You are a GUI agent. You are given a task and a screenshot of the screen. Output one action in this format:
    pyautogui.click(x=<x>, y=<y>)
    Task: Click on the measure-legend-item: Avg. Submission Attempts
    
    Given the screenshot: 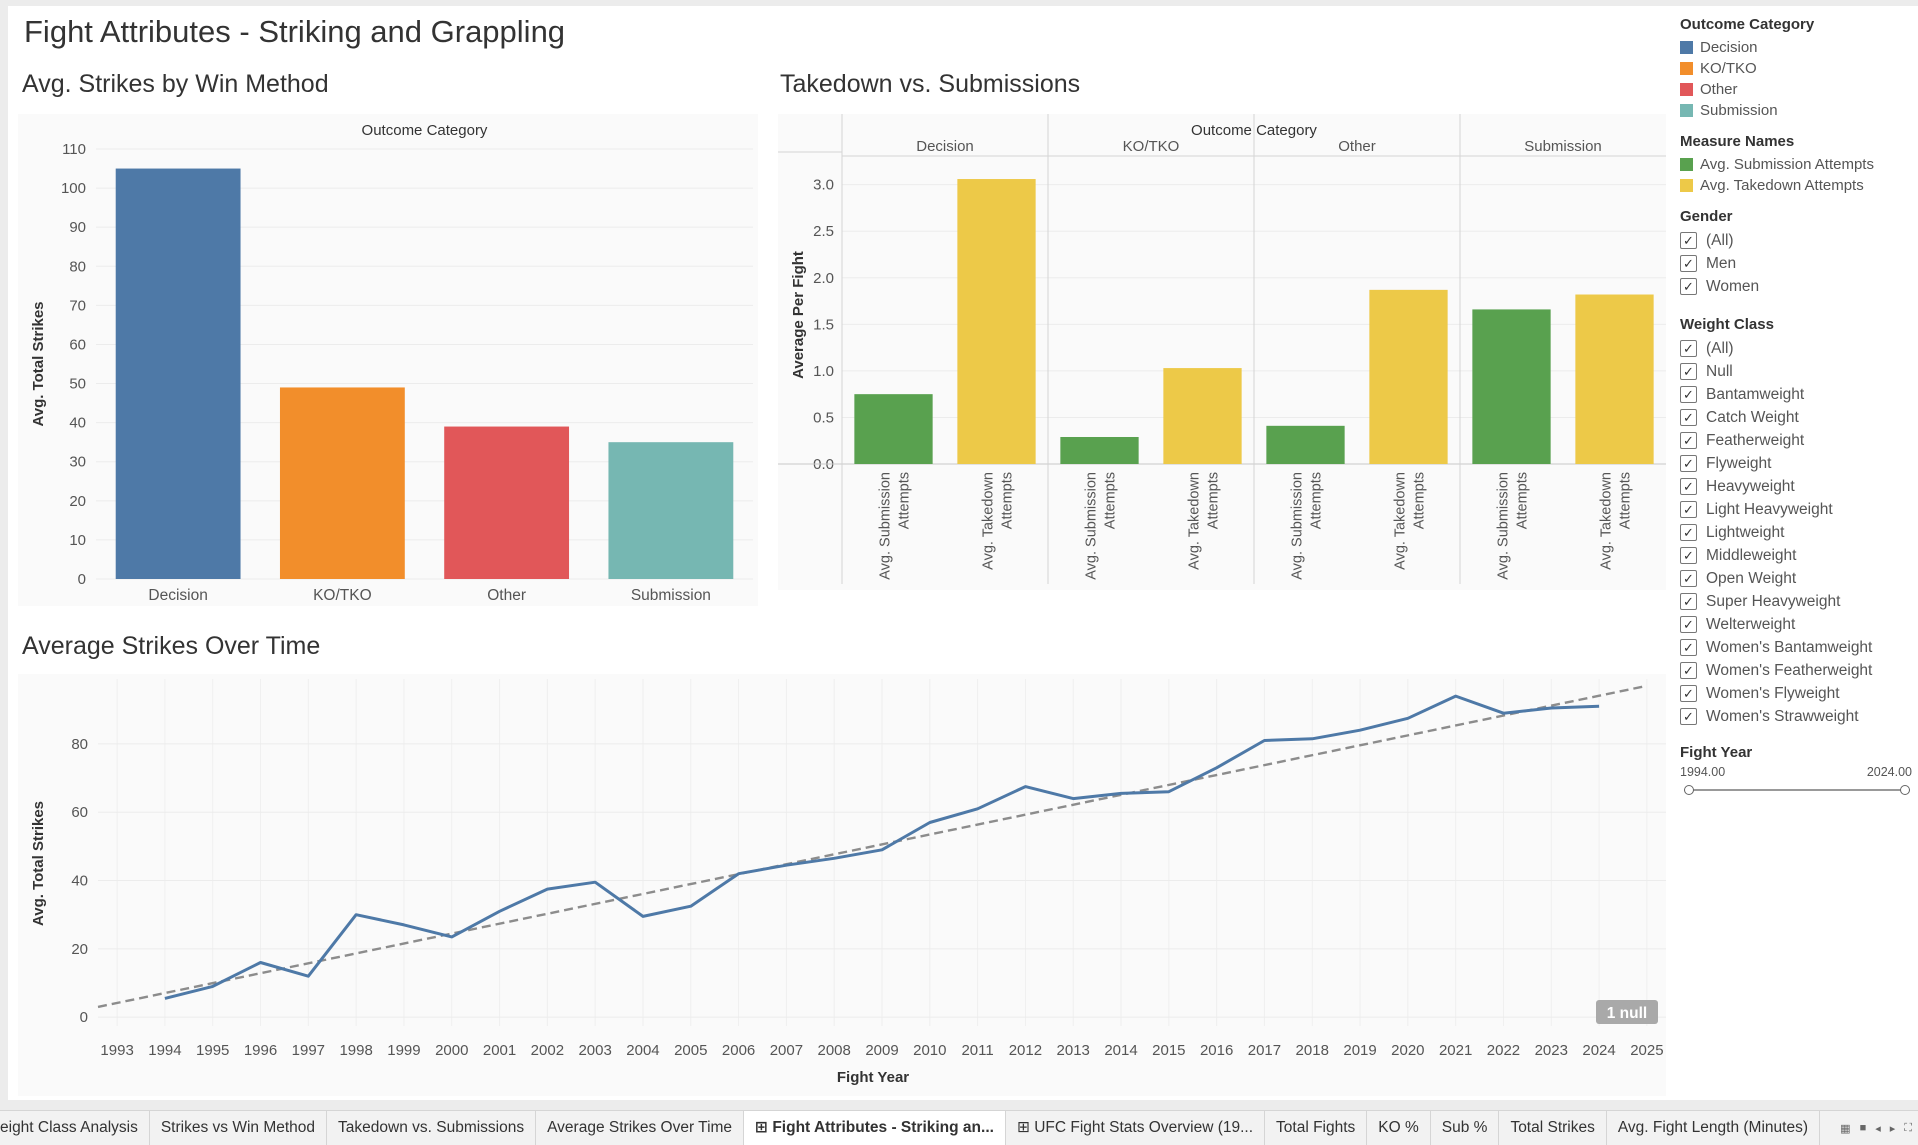 What is the action you would take?
    pyautogui.click(x=1799, y=164)
    